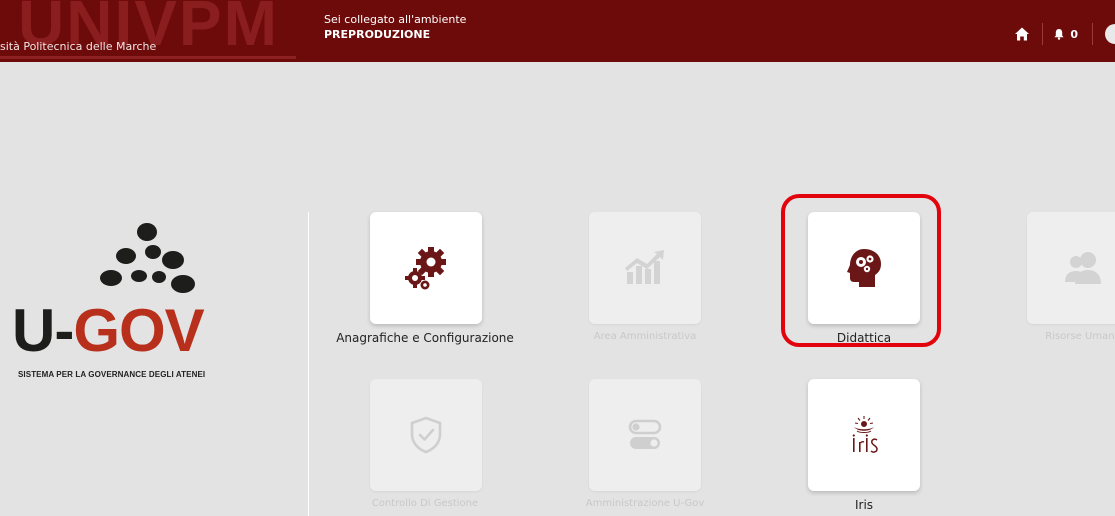 The height and width of the screenshot is (516, 1115). What do you see at coordinates (43, 330) in the screenshot?
I see `logo-u: U-` at bounding box center [43, 330].